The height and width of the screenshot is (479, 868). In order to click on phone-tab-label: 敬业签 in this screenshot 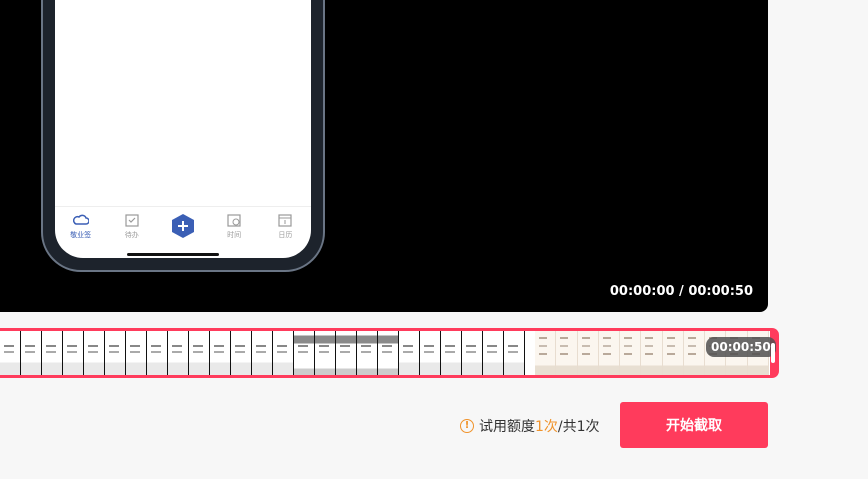, I will do `click(81, 235)`.